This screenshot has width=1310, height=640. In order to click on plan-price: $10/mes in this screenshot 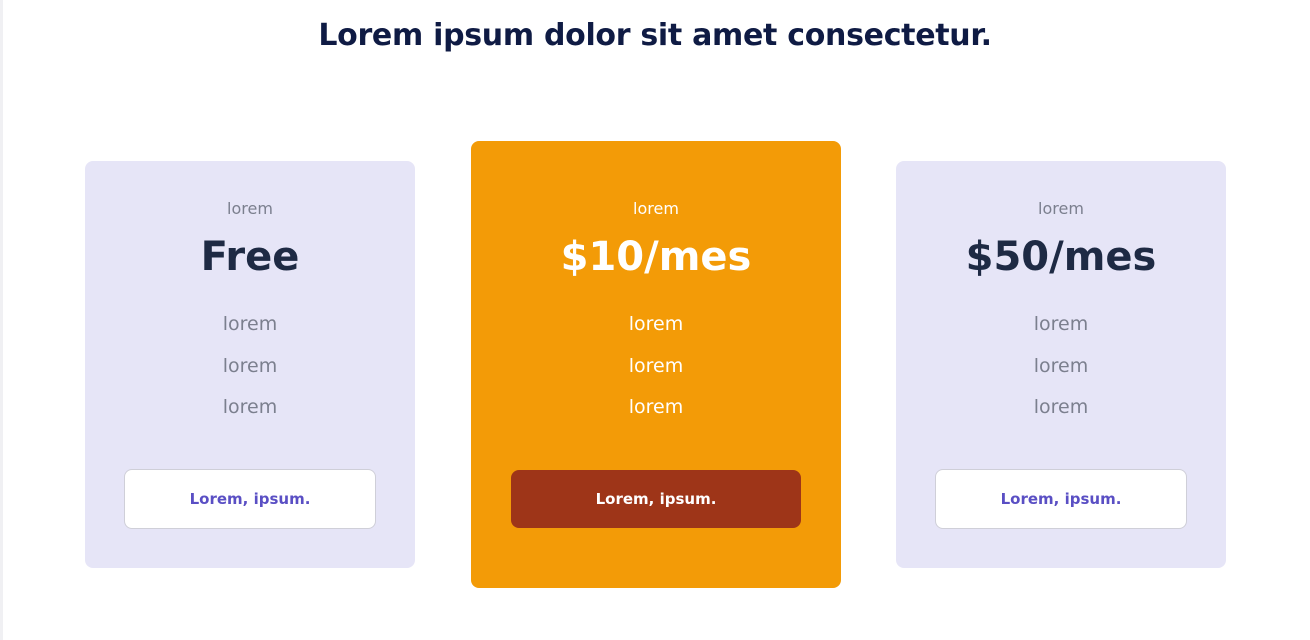, I will do `click(656, 257)`.